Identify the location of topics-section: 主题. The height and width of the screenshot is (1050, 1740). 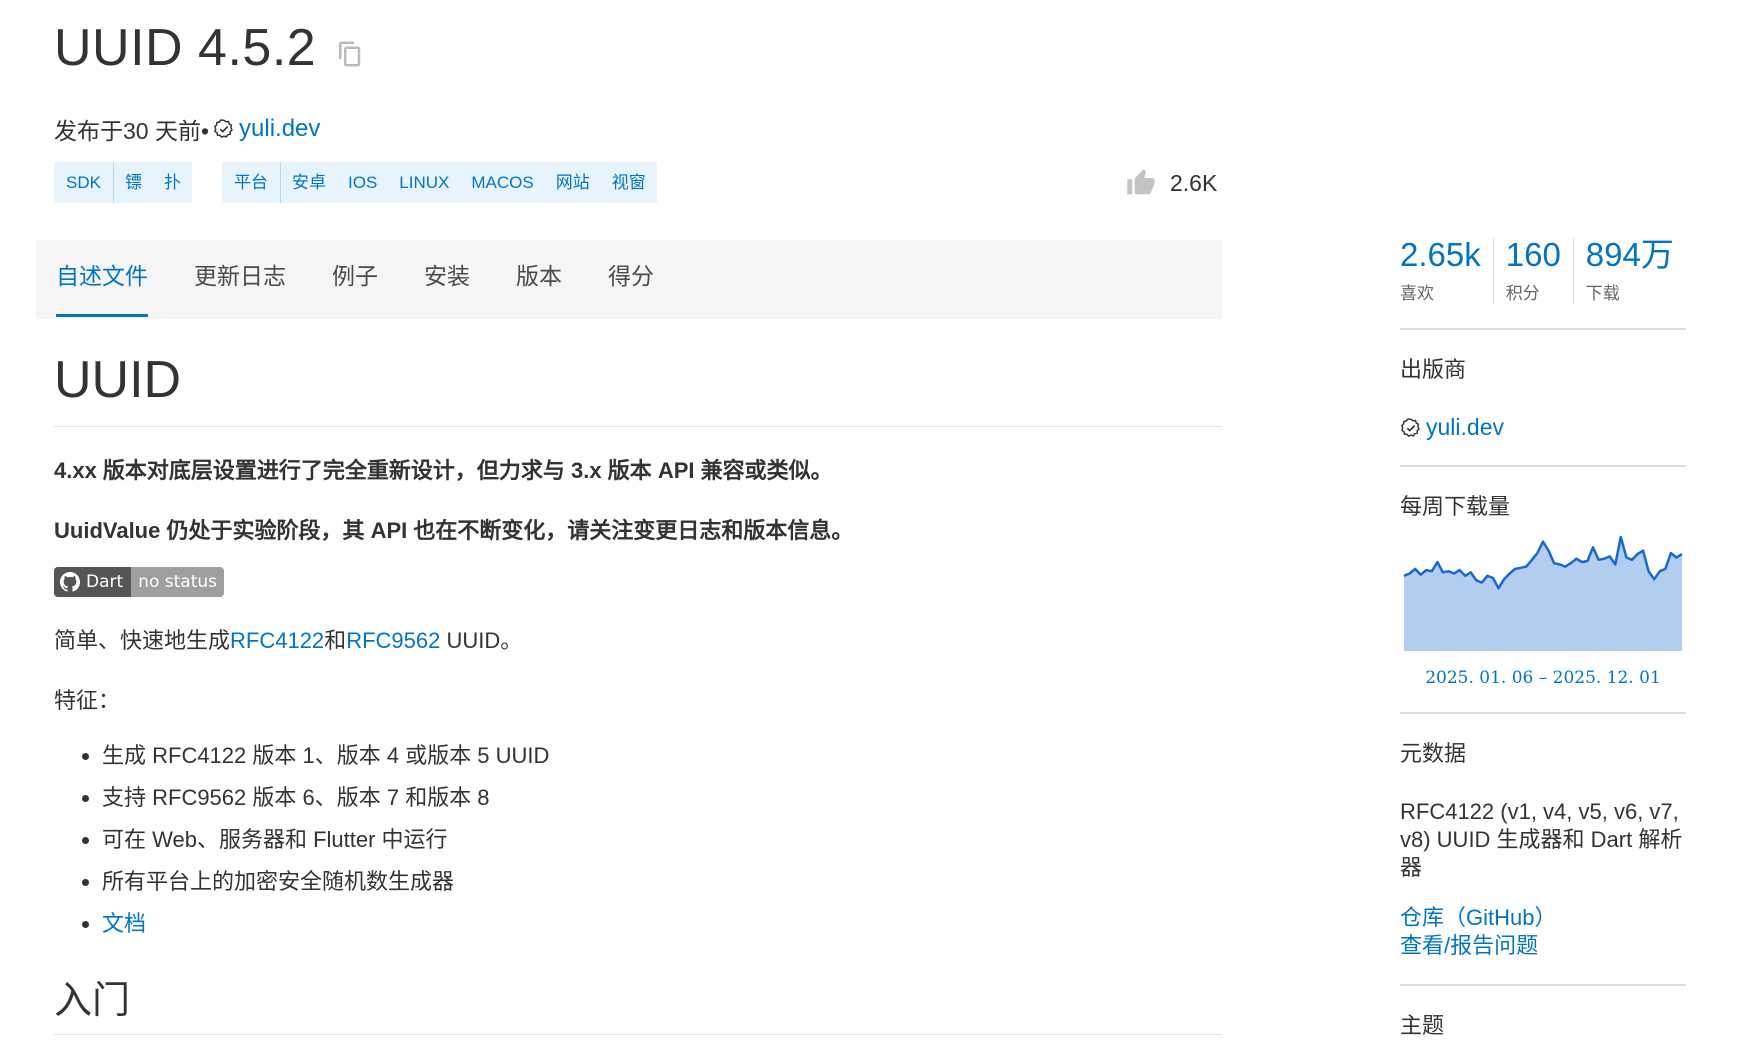
(1543, 1018).